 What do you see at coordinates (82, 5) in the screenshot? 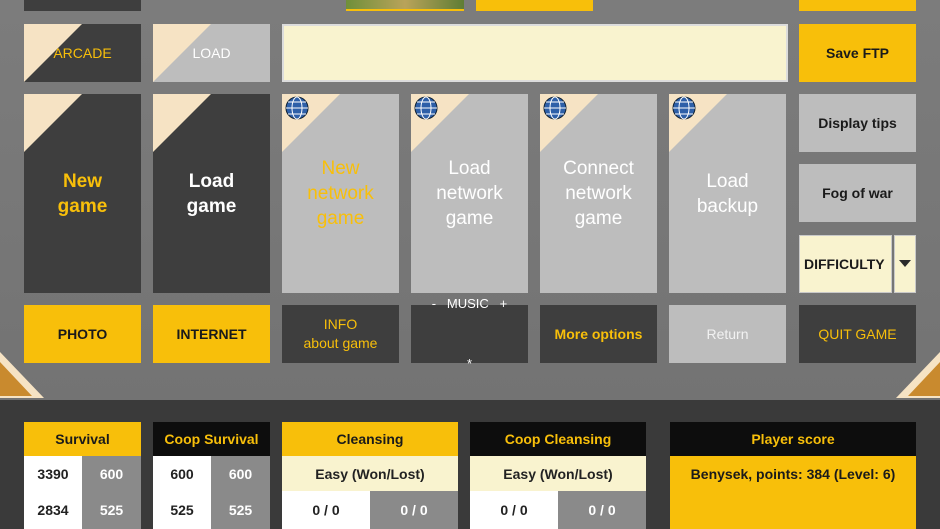
I see `top-dark-tile-partial` at bounding box center [82, 5].